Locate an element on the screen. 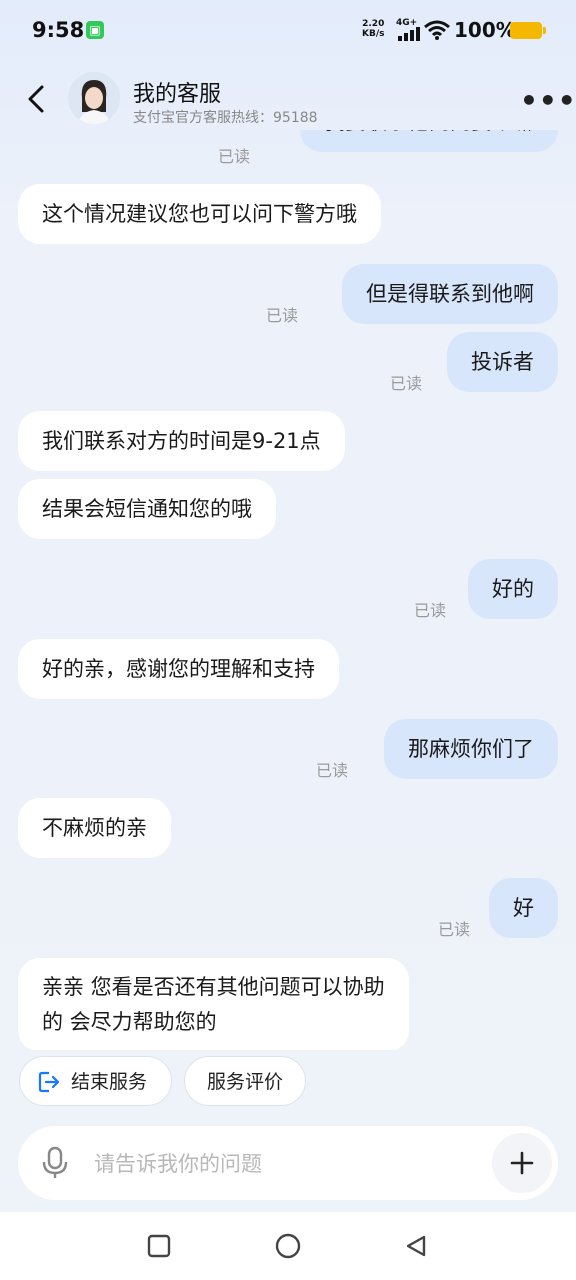 The image size is (576, 1280). agent-avatar-icon is located at coordinates (94, 98).